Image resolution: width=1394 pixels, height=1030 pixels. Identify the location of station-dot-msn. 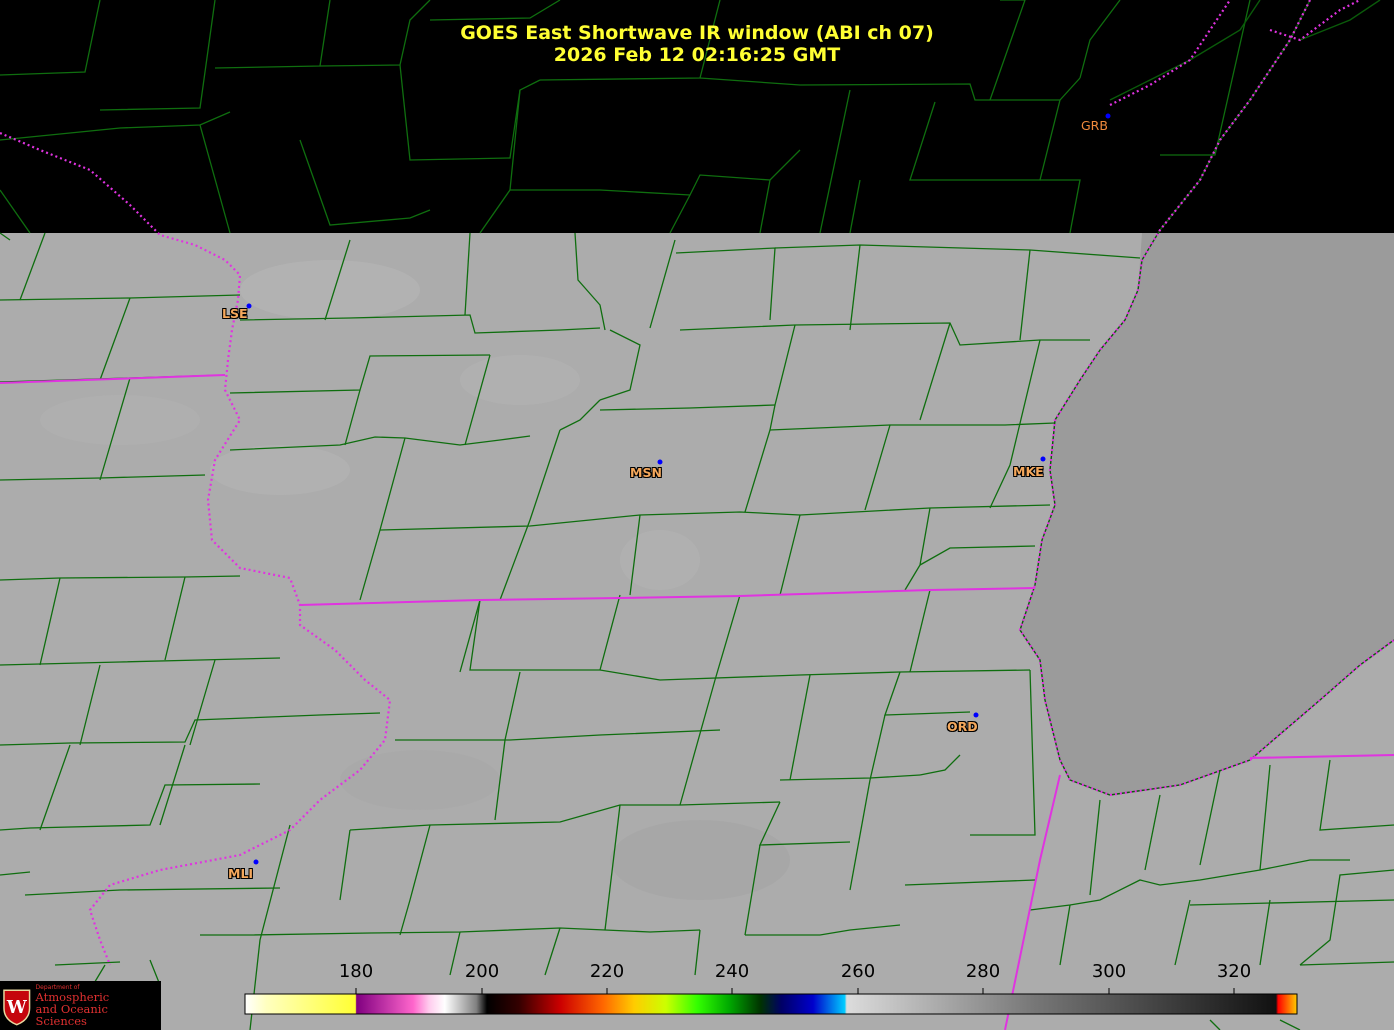
(660, 462).